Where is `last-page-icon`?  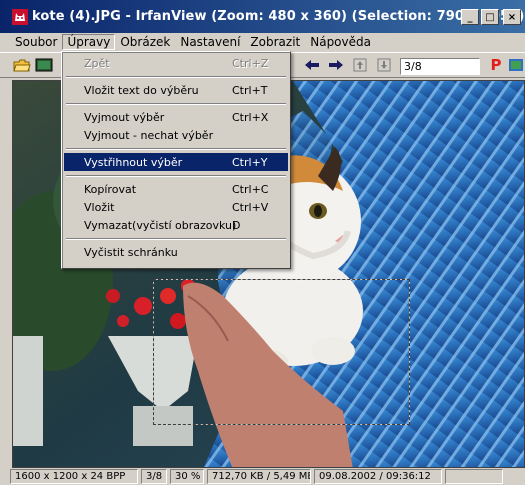
last-page-icon is located at coordinates (384, 65).